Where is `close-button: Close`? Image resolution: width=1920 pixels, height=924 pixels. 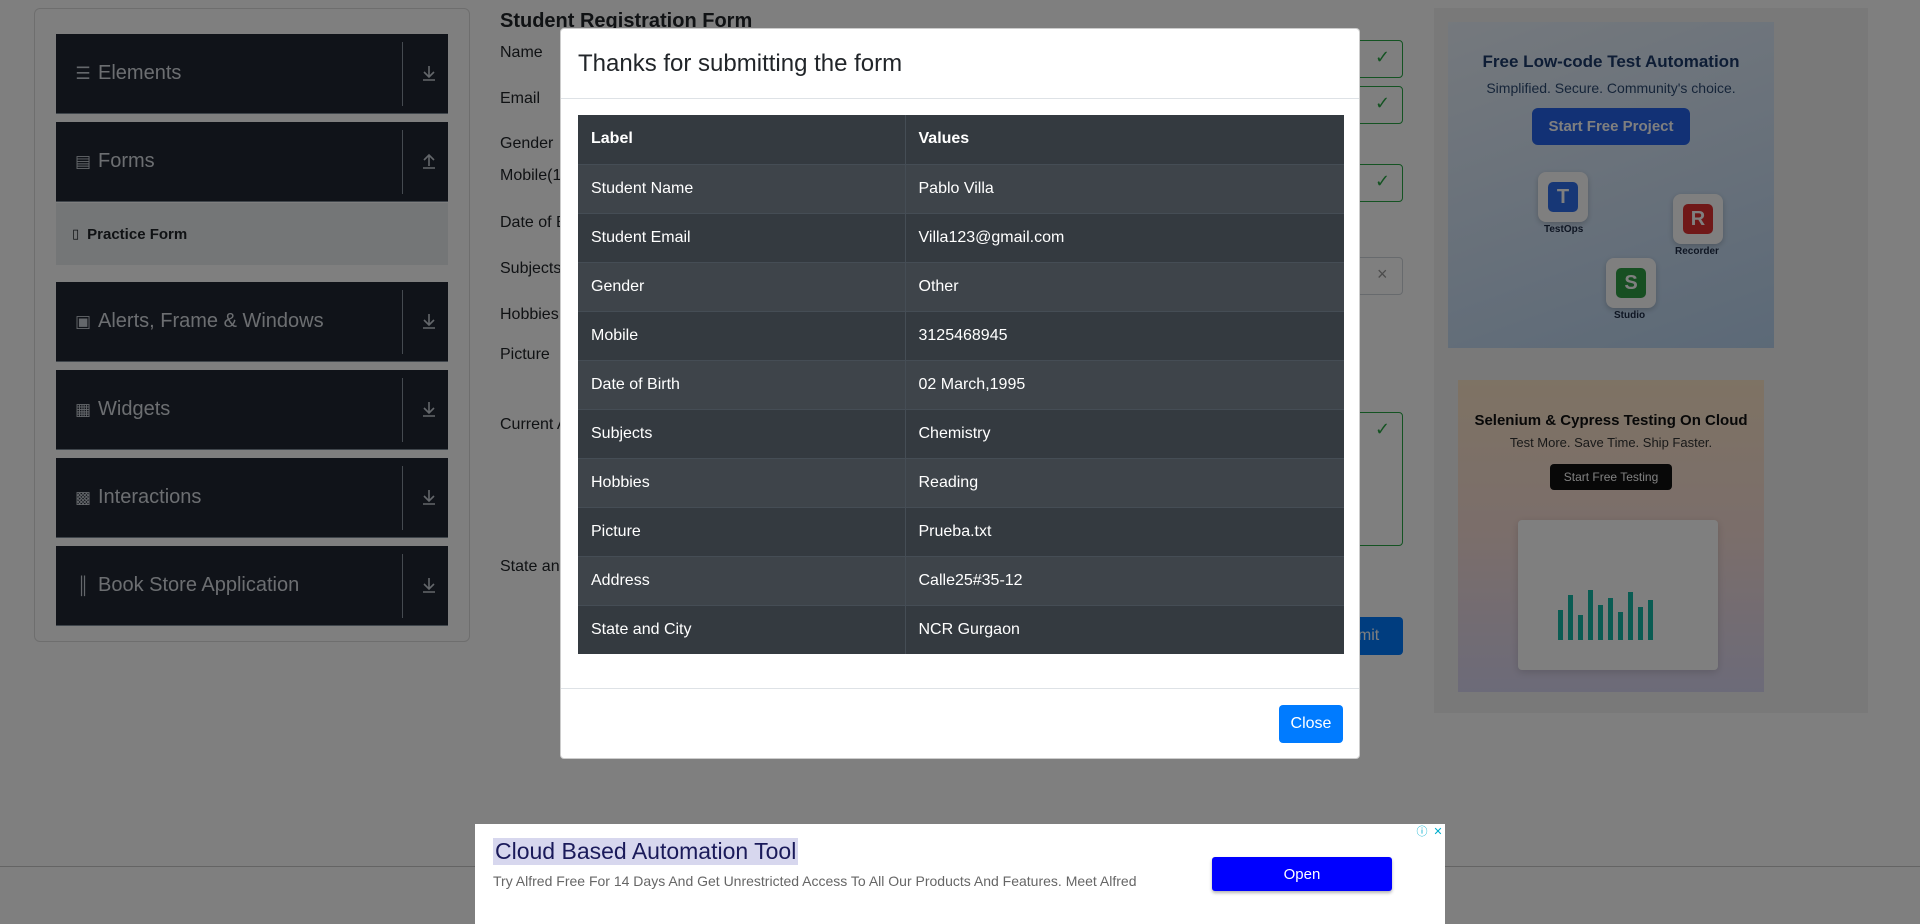
close-button: Close is located at coordinates (1311, 724).